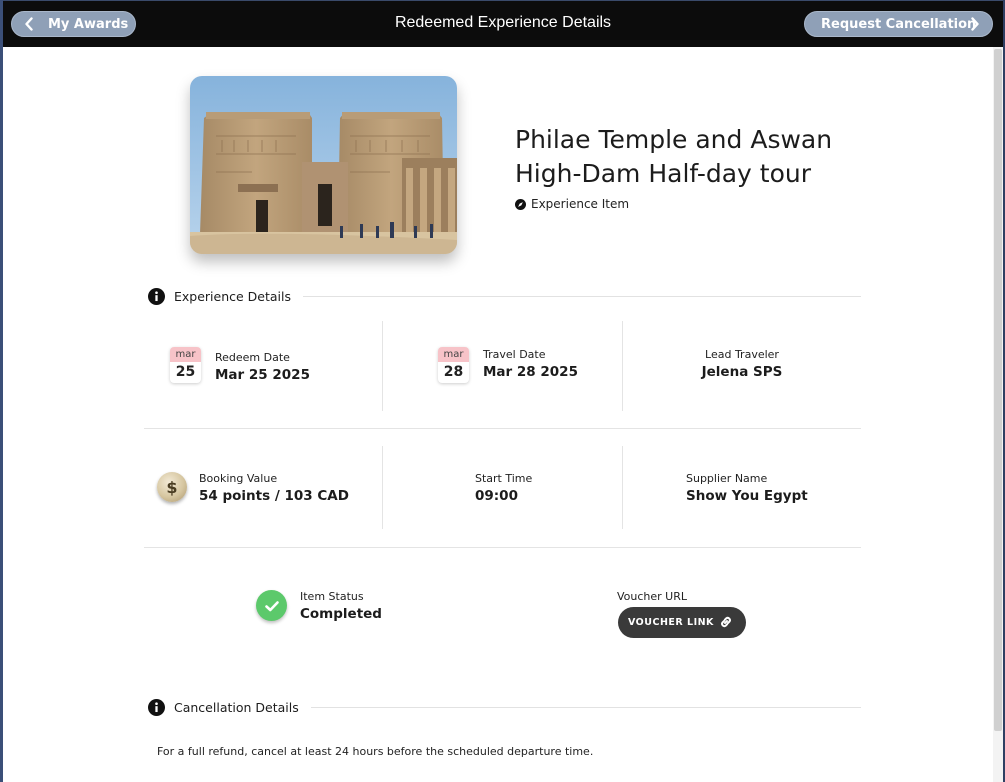 The image size is (1005, 782). I want to click on experience-title-line-1: Philae Temple and Aswan, so click(674, 139).